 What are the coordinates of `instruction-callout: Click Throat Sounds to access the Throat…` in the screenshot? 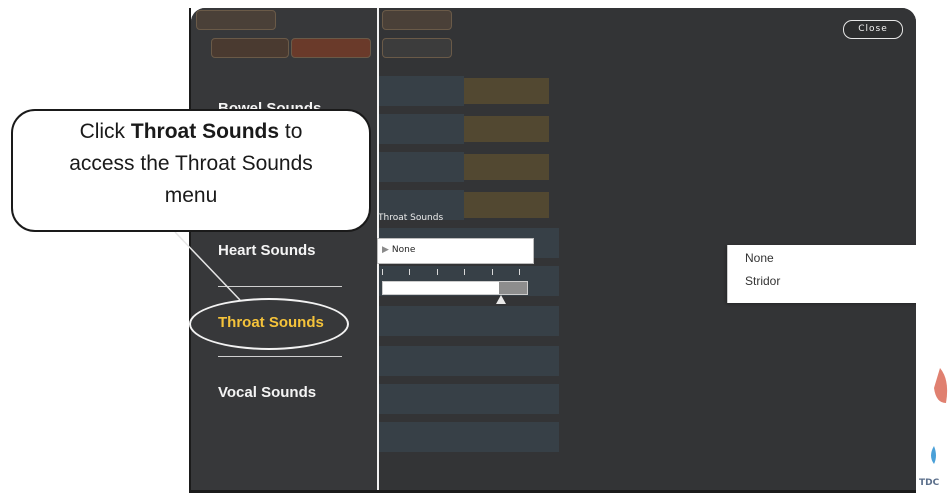 It's located at (191, 170).